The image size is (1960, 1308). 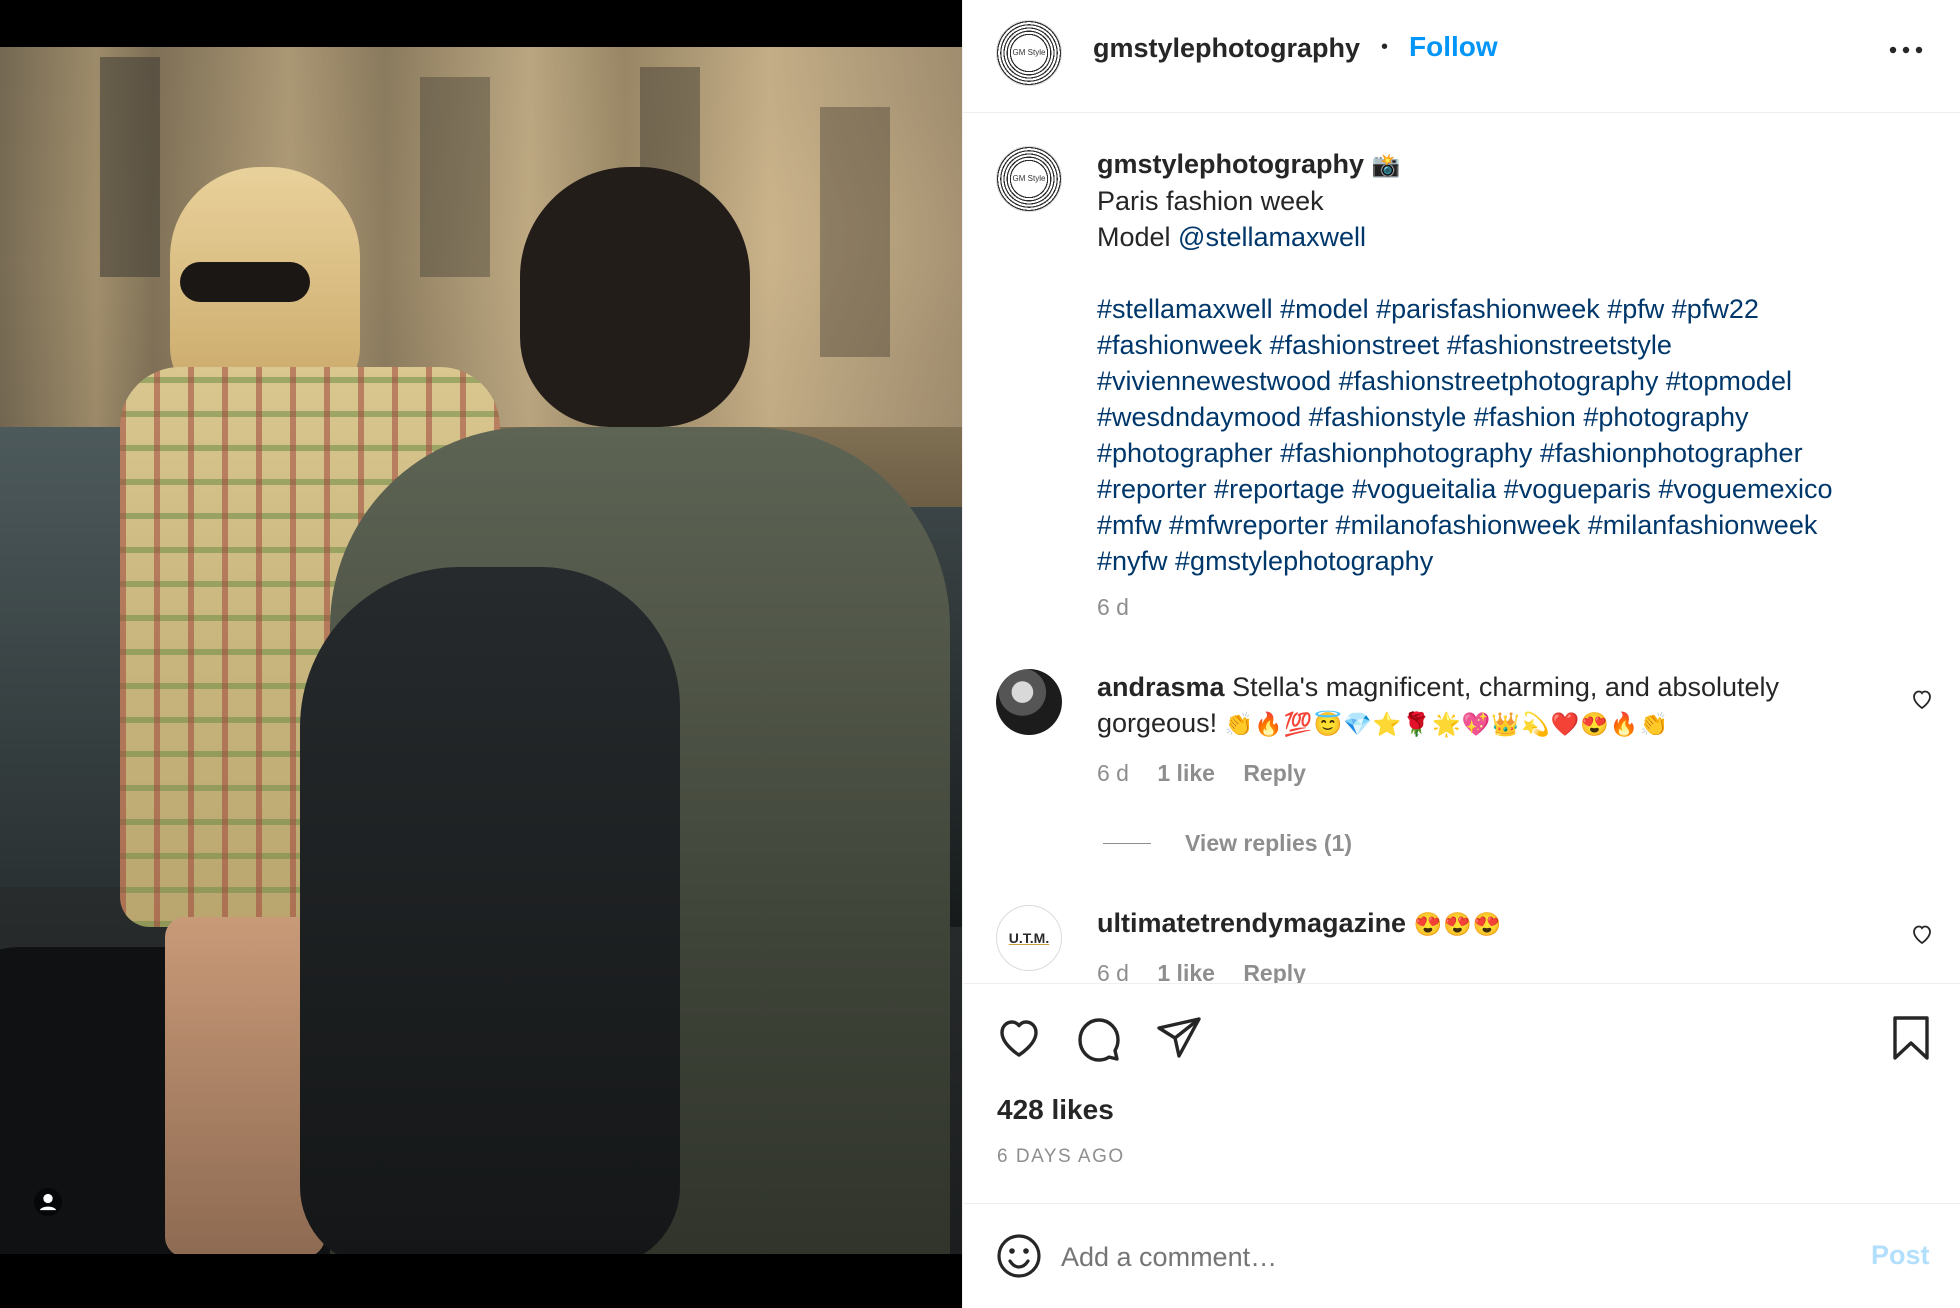 I want to click on post-header: GM Style gmstylephotography • Follow, so click(x=1461, y=56).